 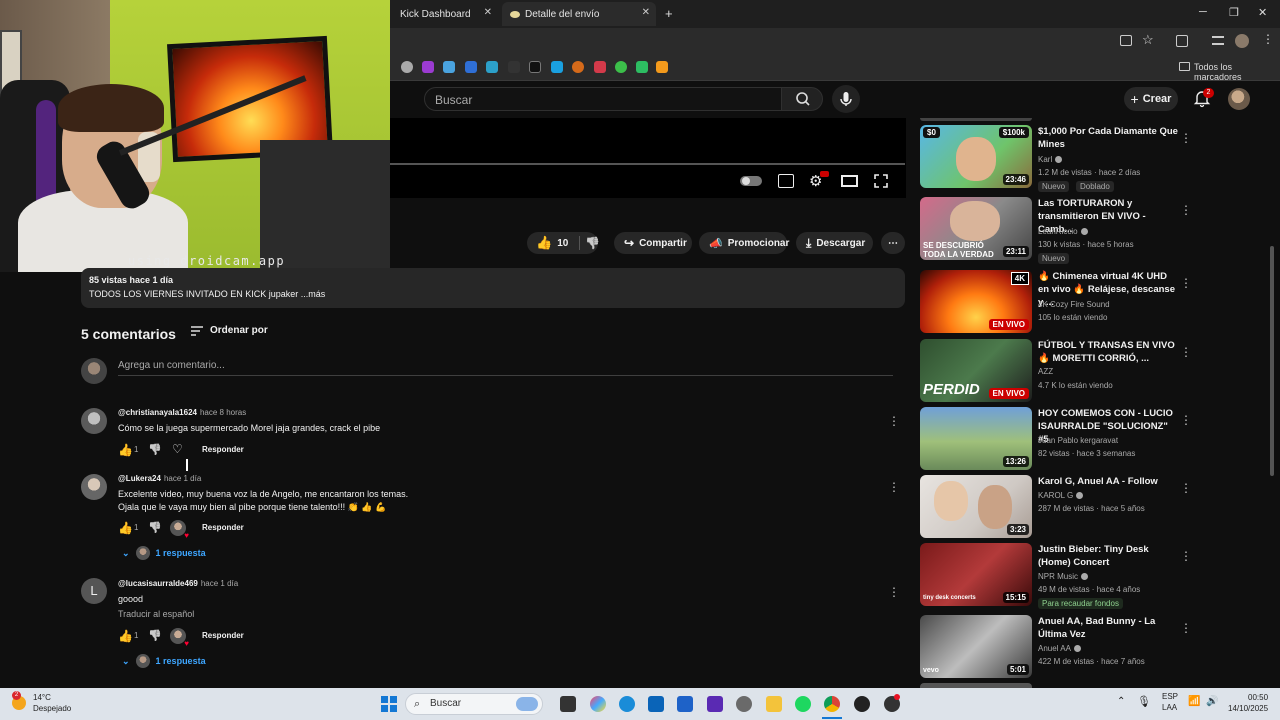 I want to click on file-explorer-icon, so click(x=774, y=704).